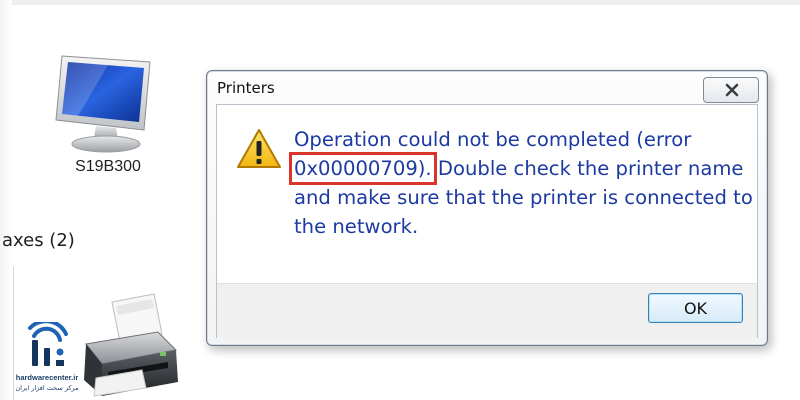  Describe the element at coordinates (259, 148) in the screenshot. I see `warning-icon` at that location.